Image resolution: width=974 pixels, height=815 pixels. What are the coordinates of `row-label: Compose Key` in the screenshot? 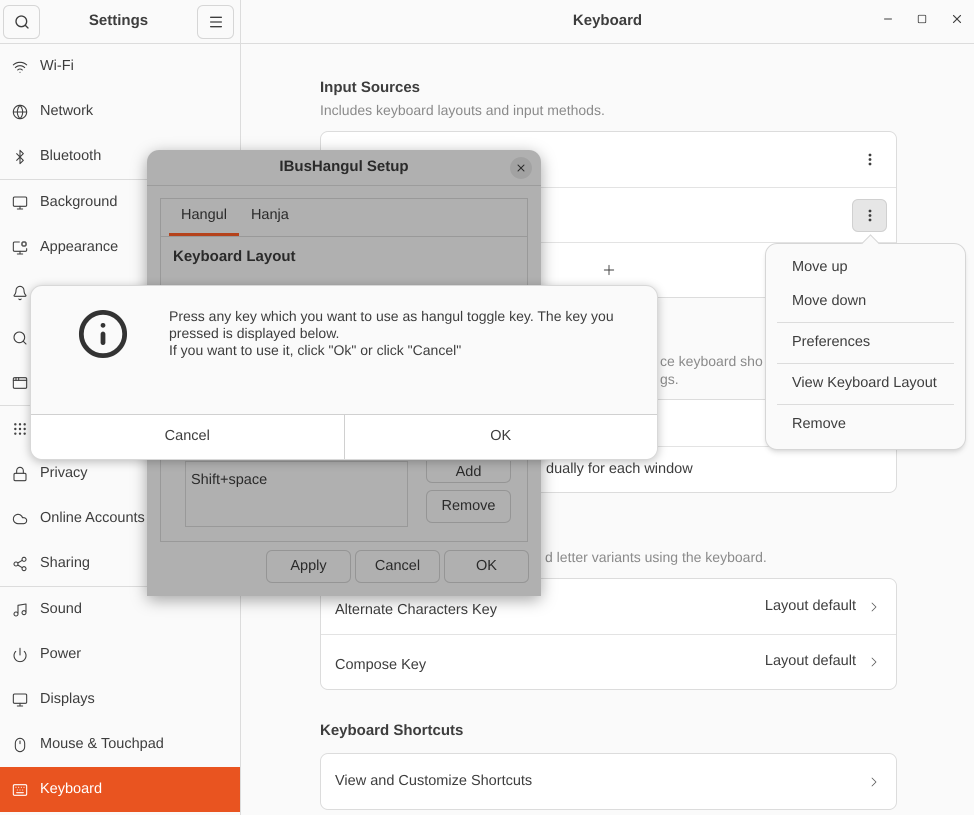 It's located at (380, 666).